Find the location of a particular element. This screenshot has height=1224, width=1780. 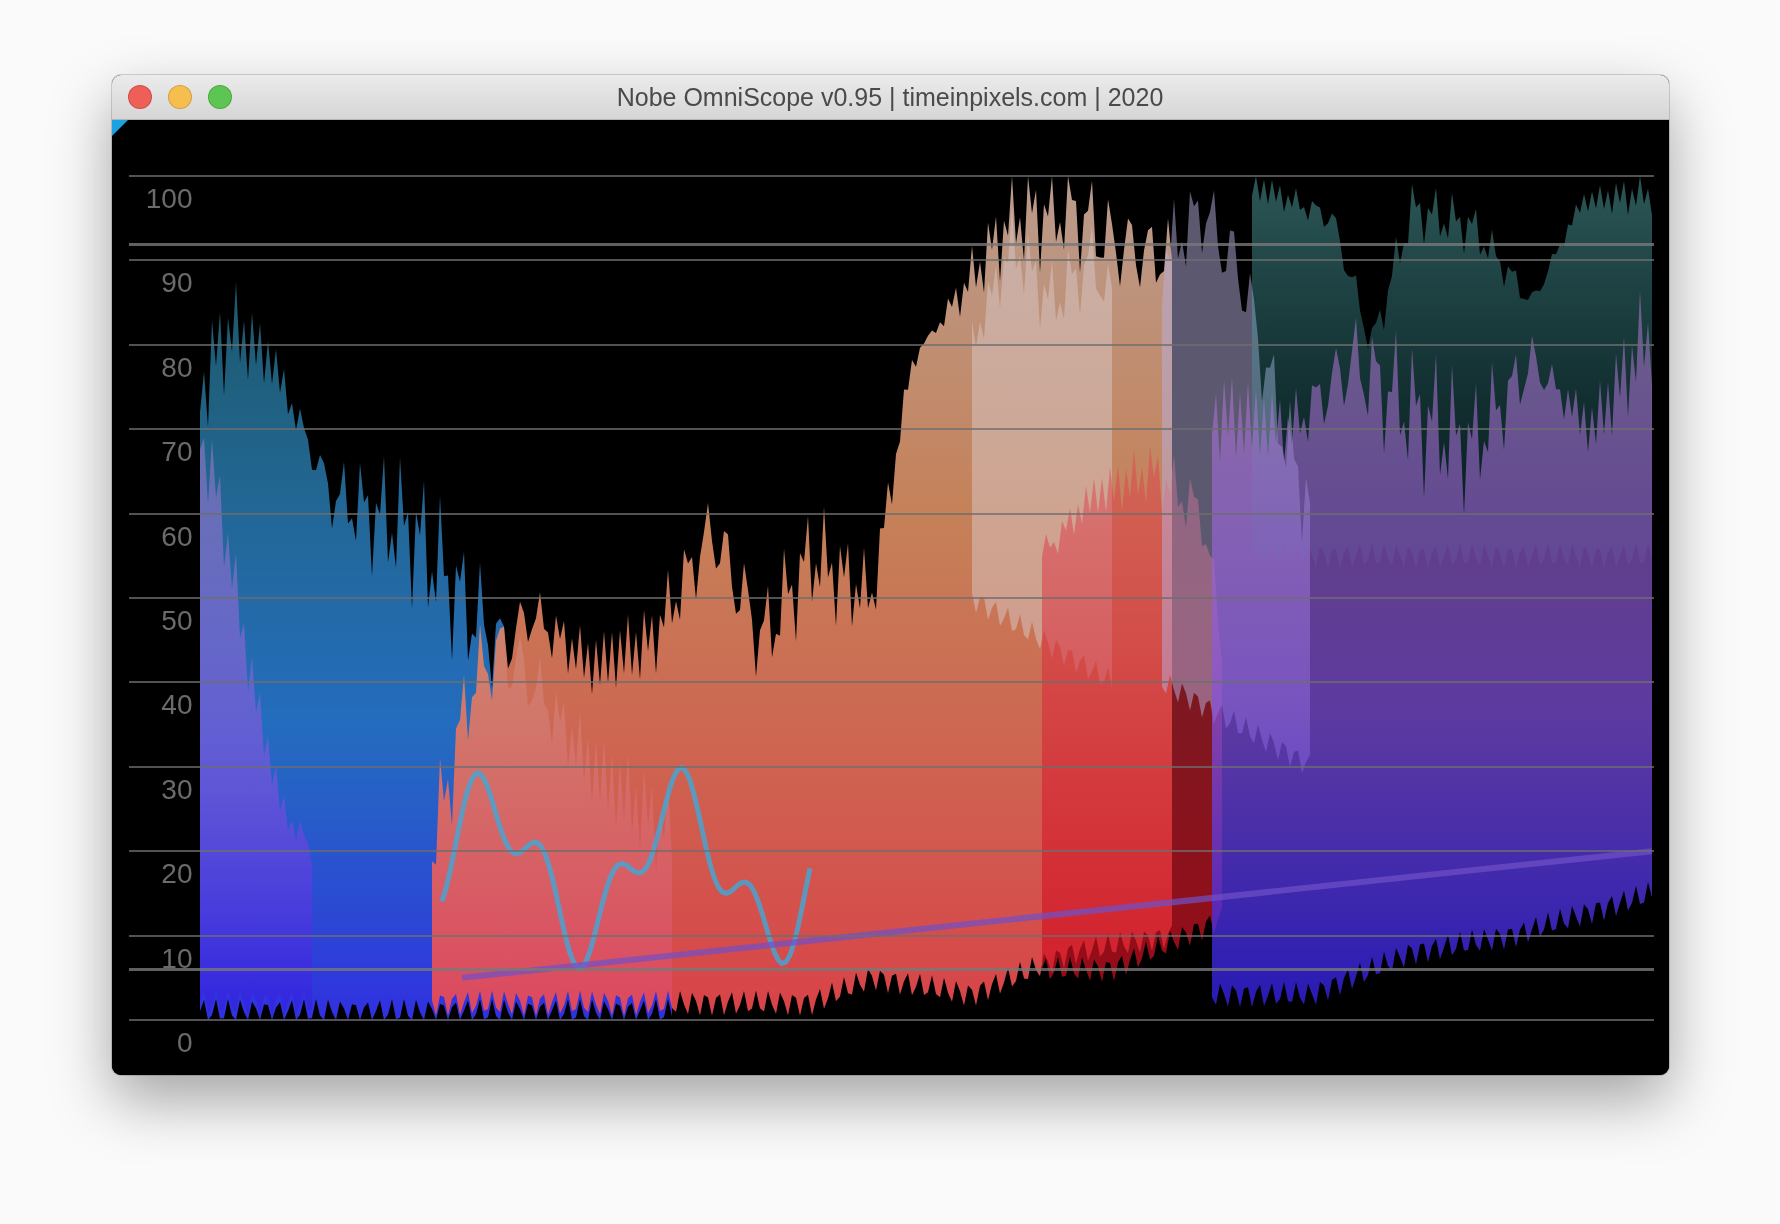

scale-label: 80 is located at coordinates (176, 367).